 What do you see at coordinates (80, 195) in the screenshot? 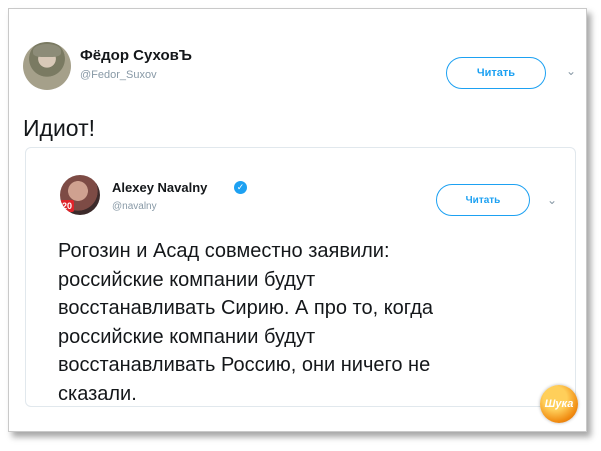
I see `quoted-avatar: 20` at bounding box center [80, 195].